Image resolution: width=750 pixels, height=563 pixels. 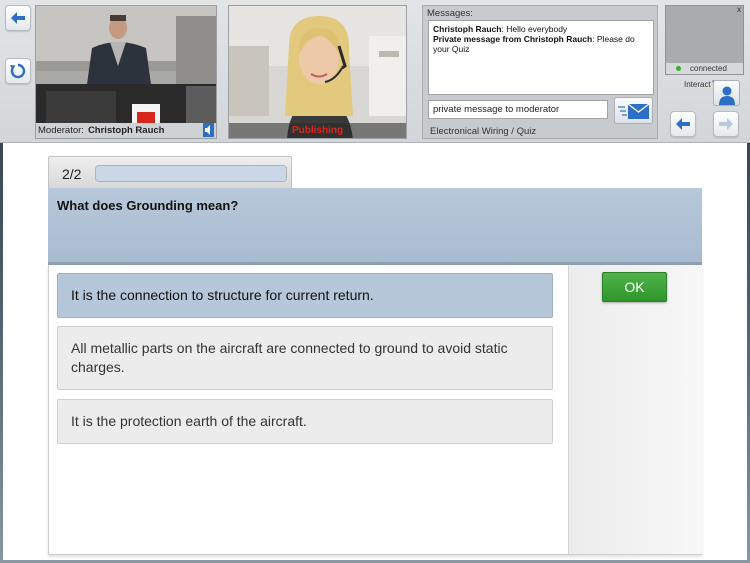 What do you see at coordinates (678, 68) in the screenshot?
I see `status-dot-icon` at bounding box center [678, 68].